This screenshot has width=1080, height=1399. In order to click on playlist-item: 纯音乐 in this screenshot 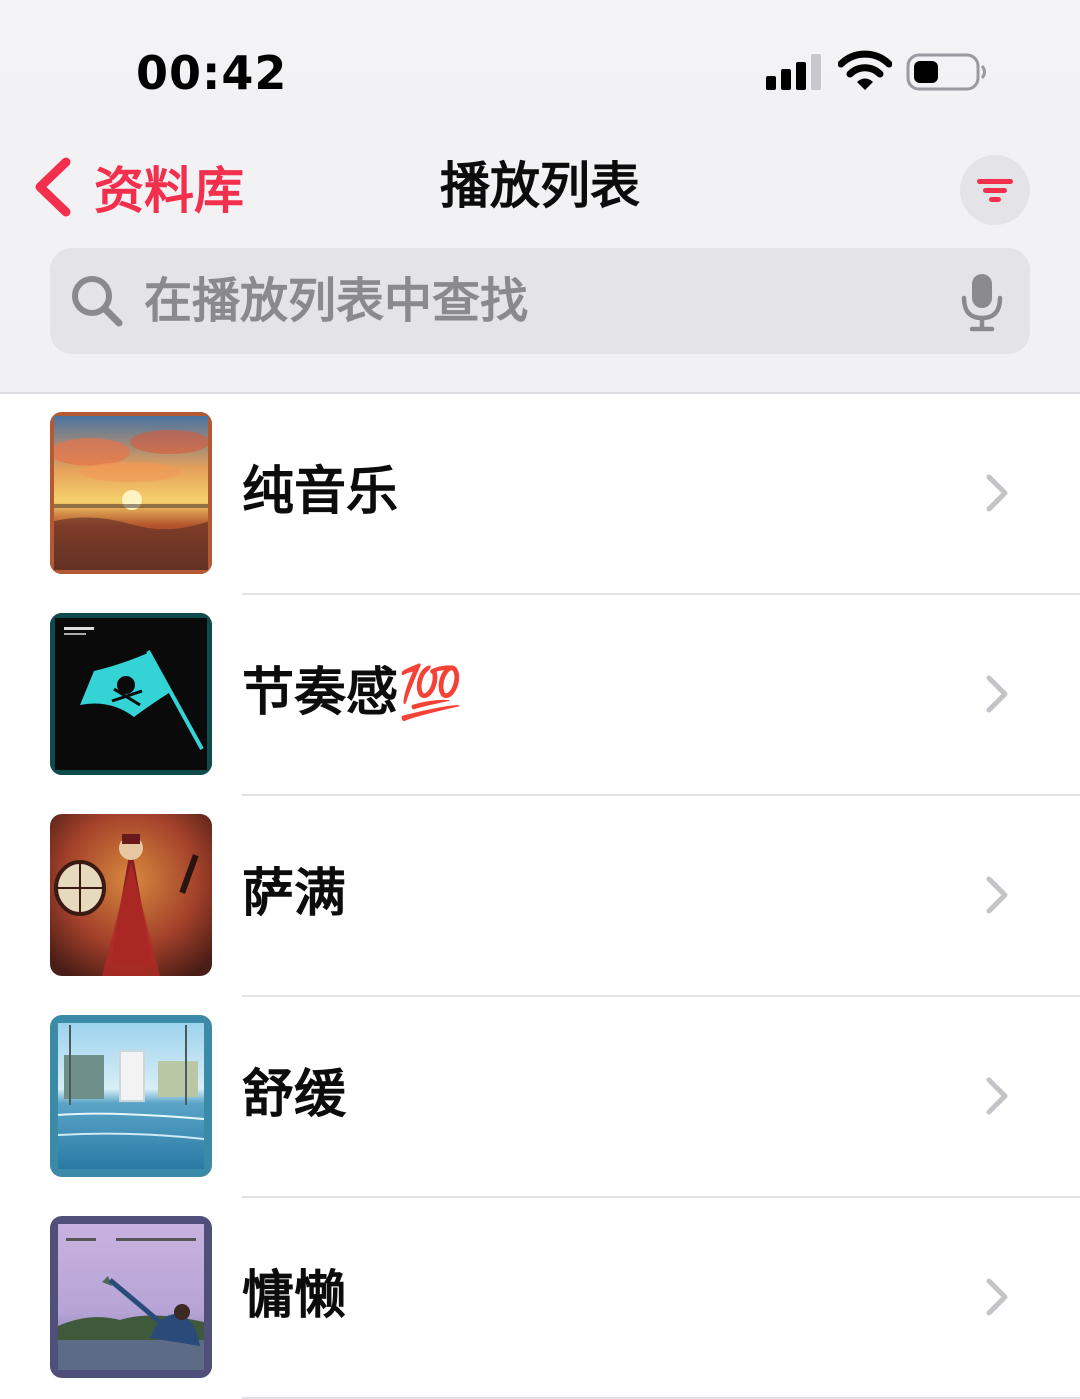, I will do `click(540, 494)`.